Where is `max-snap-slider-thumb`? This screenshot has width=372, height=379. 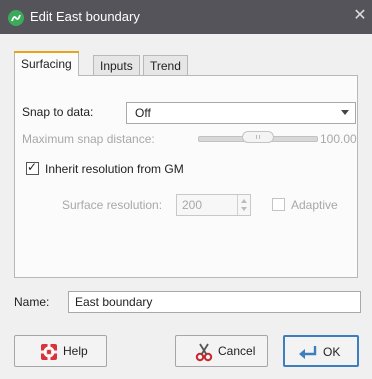
max-snap-slider-thumb is located at coordinates (258, 137).